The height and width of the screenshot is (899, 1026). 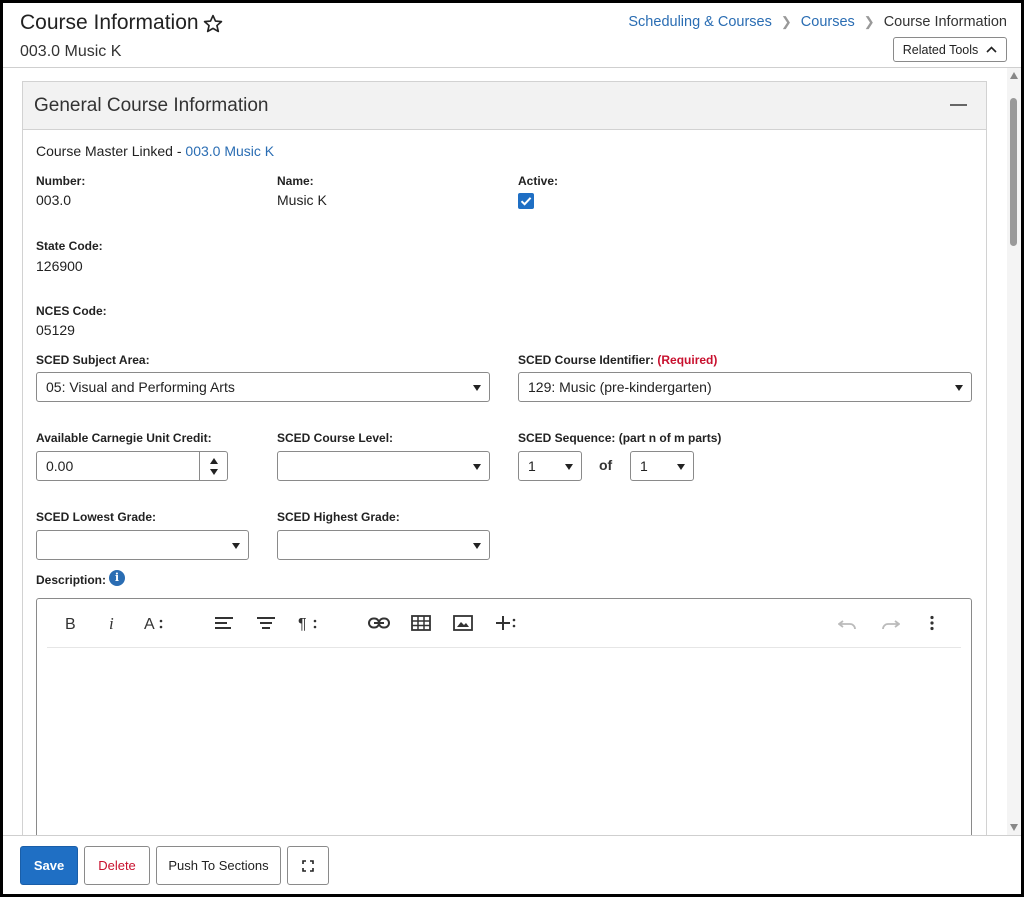 I want to click on italic-icon: i, so click(x=112, y=623).